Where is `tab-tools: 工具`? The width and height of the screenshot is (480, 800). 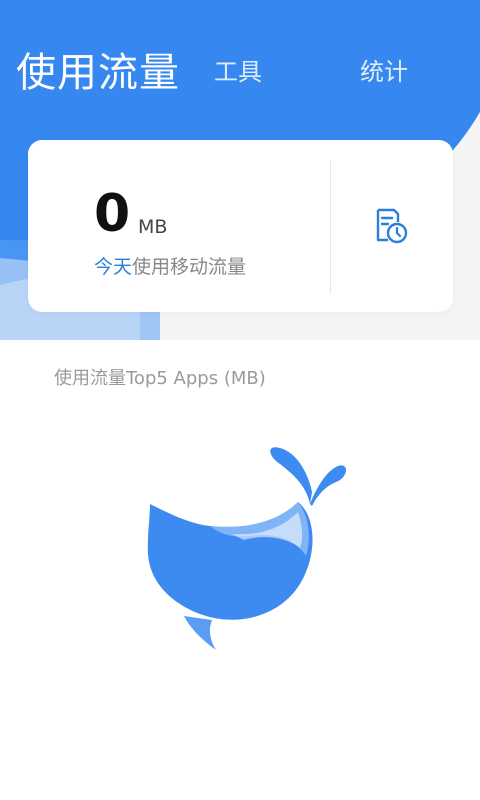 tab-tools: 工具 is located at coordinates (238, 69).